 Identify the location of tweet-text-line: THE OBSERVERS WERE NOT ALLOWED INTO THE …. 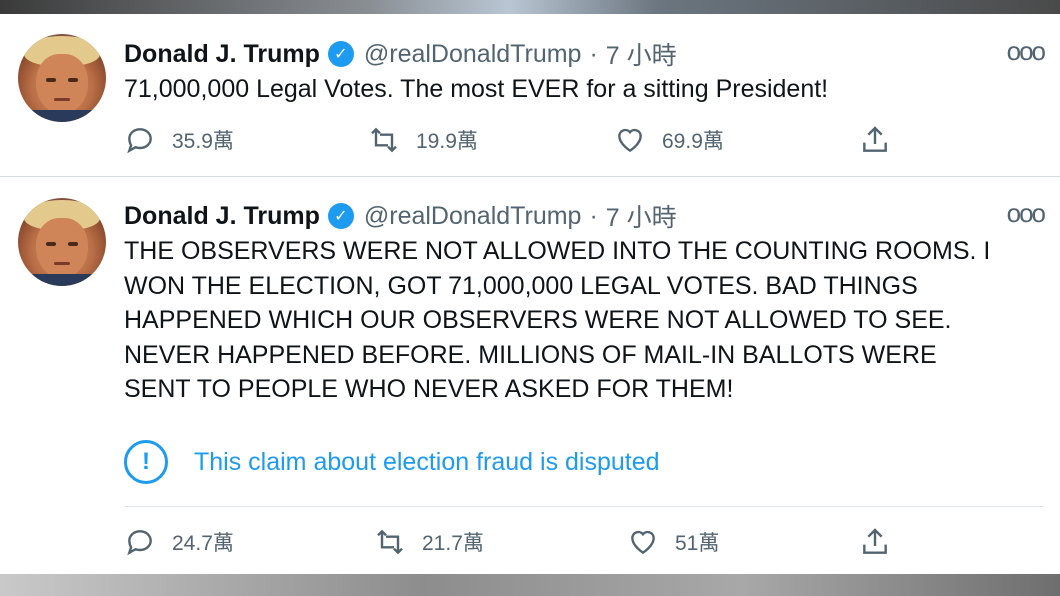
(557, 251).